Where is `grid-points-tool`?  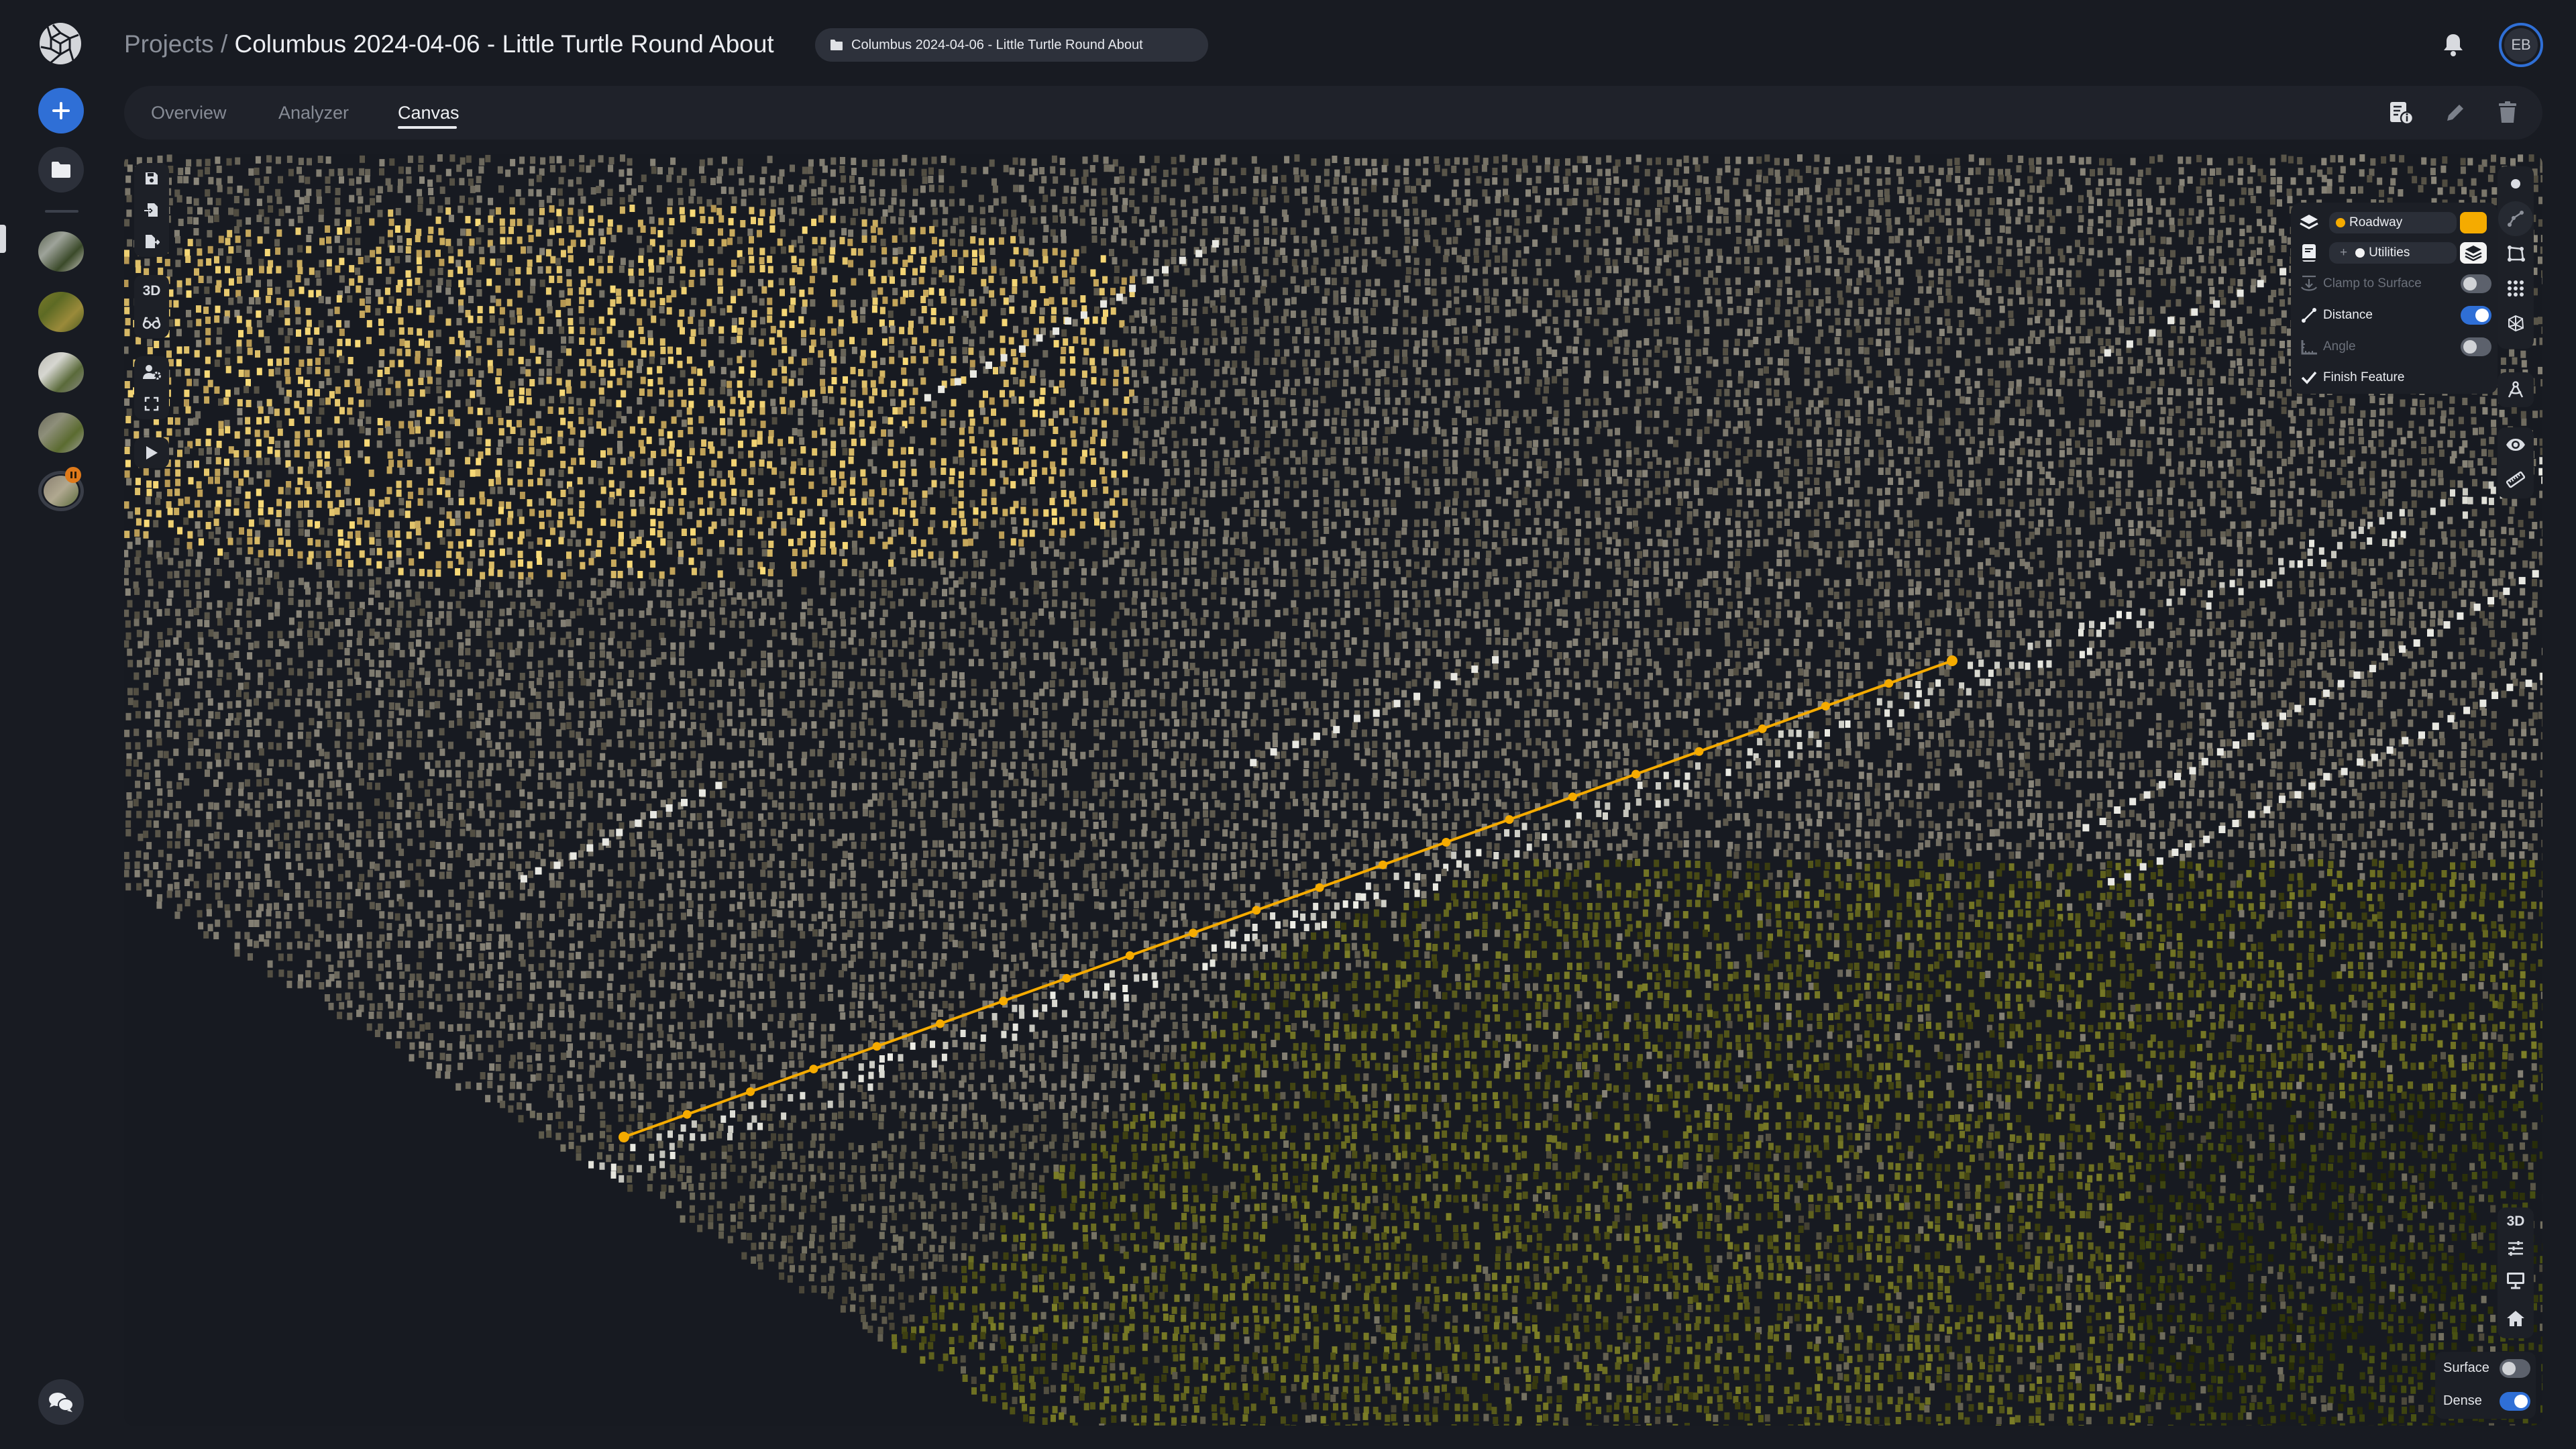 grid-points-tool is located at coordinates (2515, 288).